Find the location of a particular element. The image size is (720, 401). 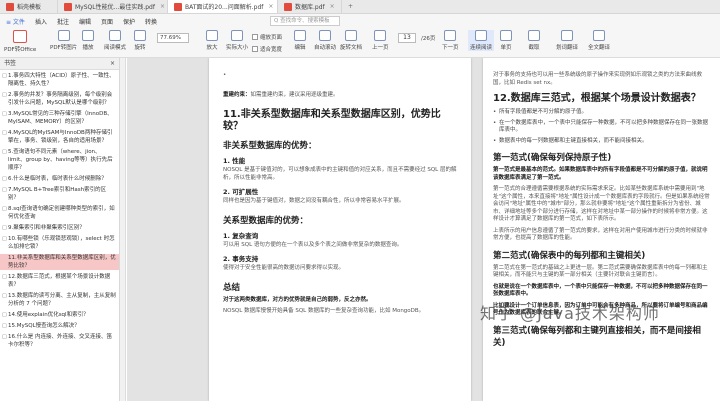

bookmark-item: □ 8.sql查询语句确定创建哪种类型的索引，如何优化查询 is located at coordinates (59, 213).